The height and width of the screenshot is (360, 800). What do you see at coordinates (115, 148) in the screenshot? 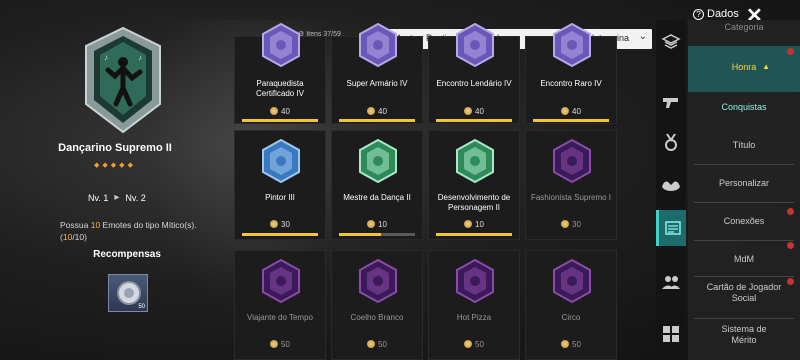
I see `achievement-title: Dançarino Supremo II` at bounding box center [115, 148].